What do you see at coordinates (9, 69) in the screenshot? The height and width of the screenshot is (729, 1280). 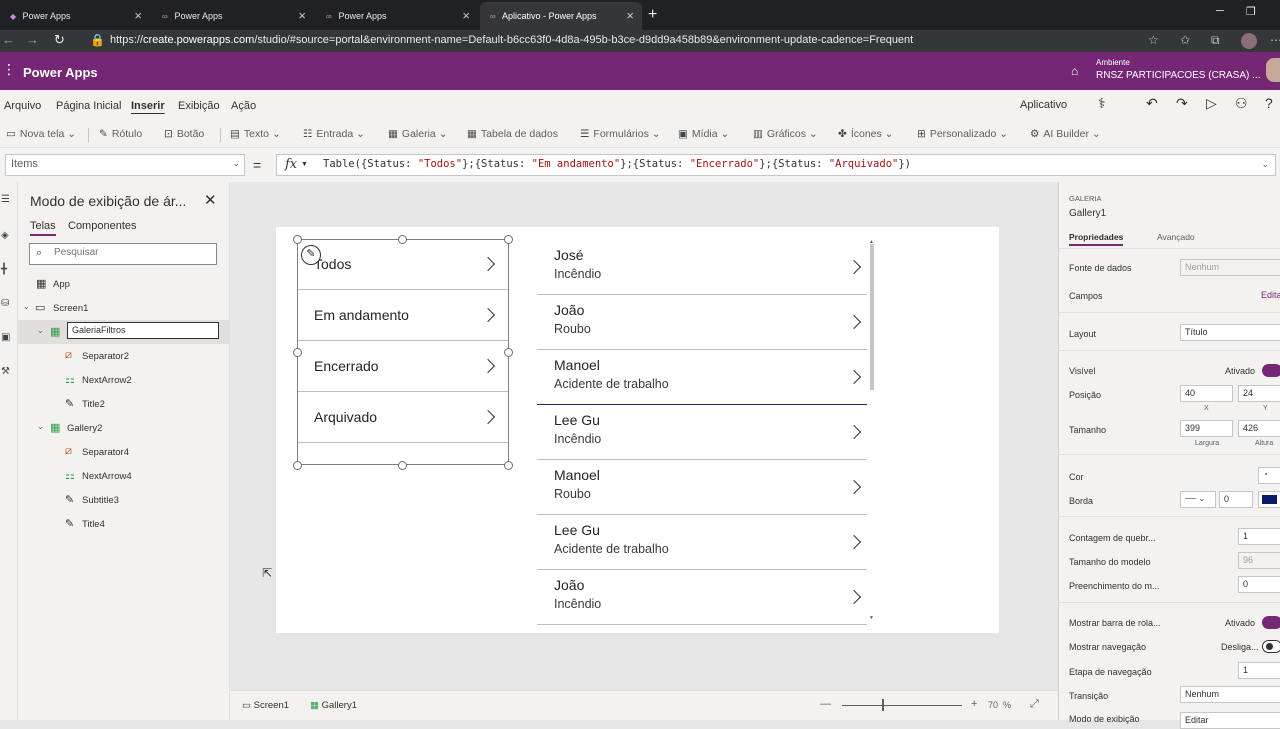 I see `app-launcher-icon: ⋮` at bounding box center [9, 69].